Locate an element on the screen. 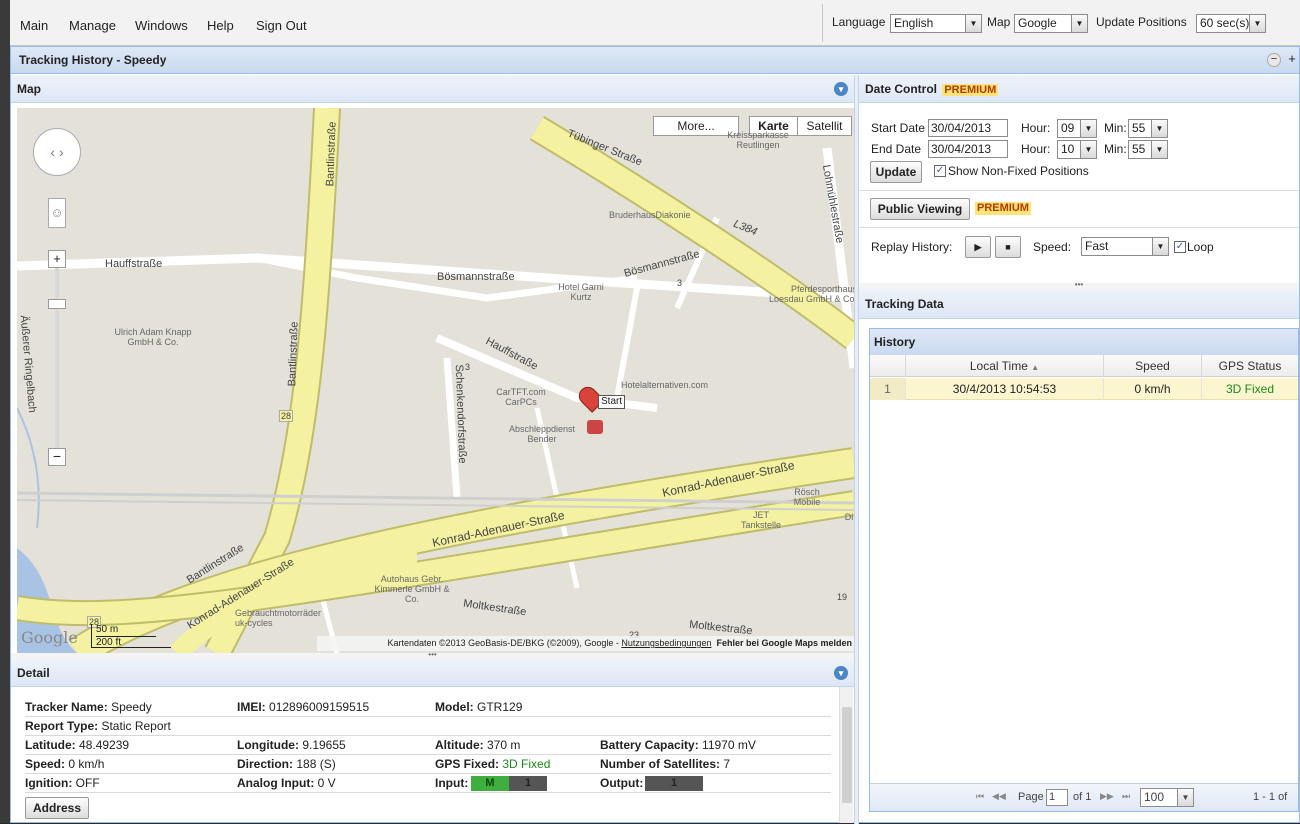  min-label: Min: is located at coordinates (1115, 128).